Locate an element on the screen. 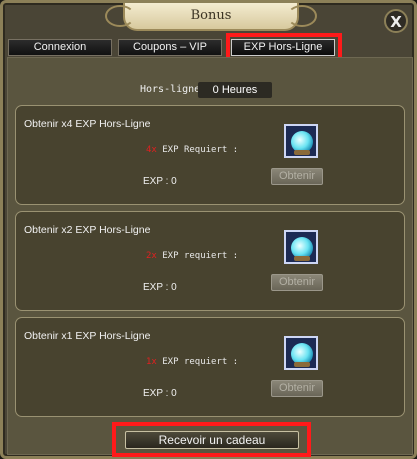 The height and width of the screenshot is (459, 417). tab-connexion: Connexion is located at coordinates (60, 47).